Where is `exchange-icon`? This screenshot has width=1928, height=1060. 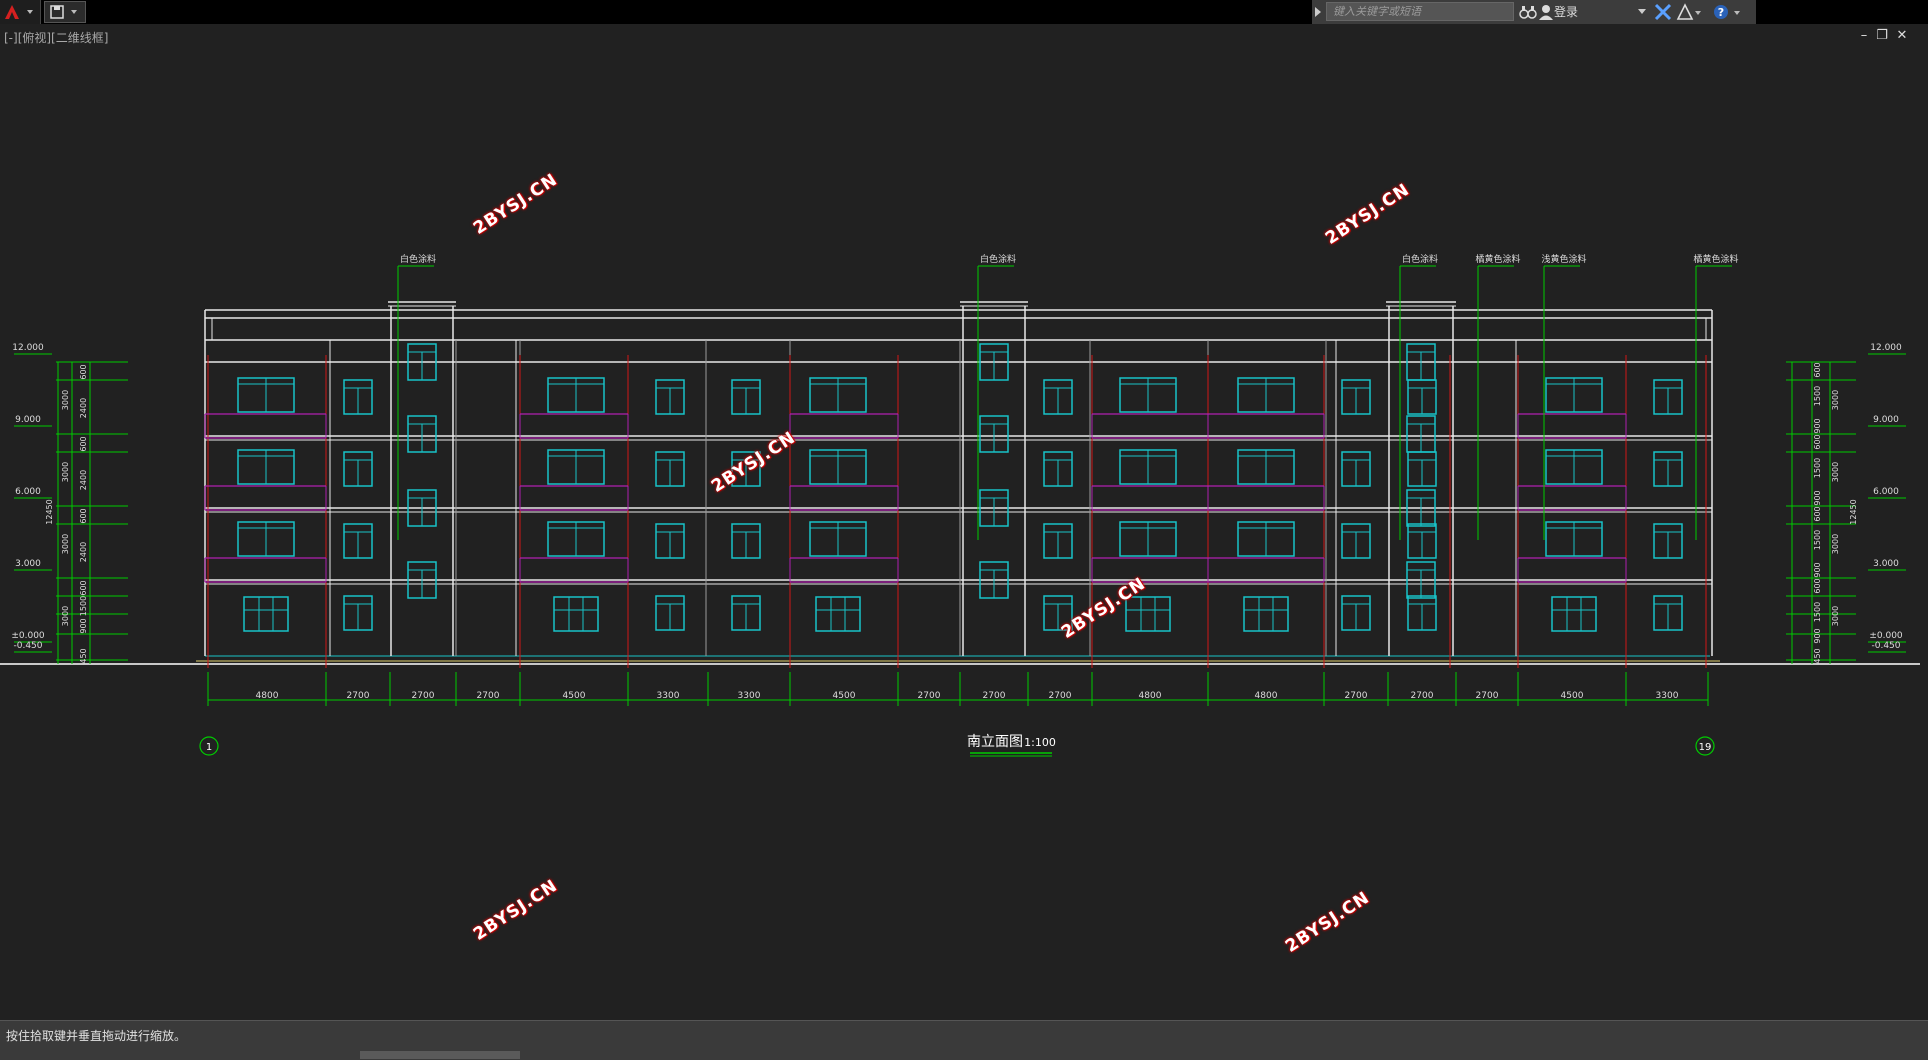
exchange-icon is located at coordinates (1663, 12).